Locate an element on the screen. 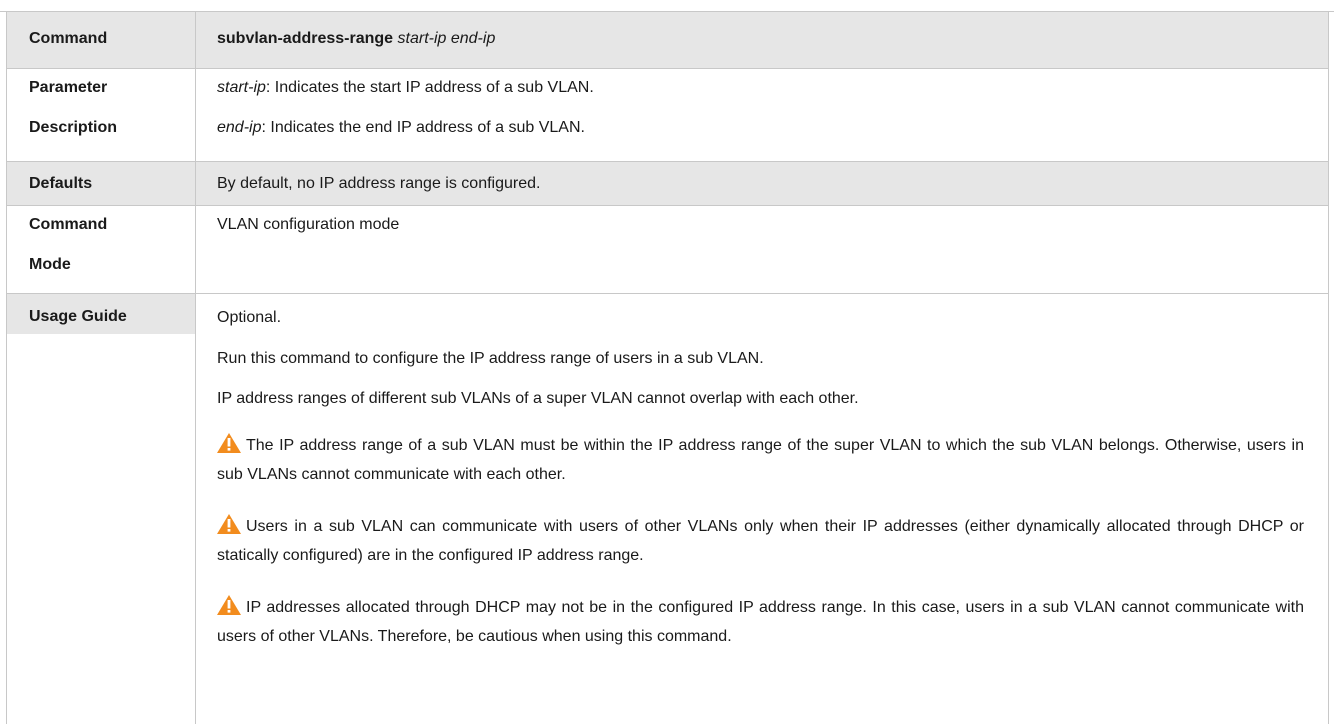 This screenshot has height=724, width=1334. usage-guide-label: Usage Guide is located at coordinates (78, 316).